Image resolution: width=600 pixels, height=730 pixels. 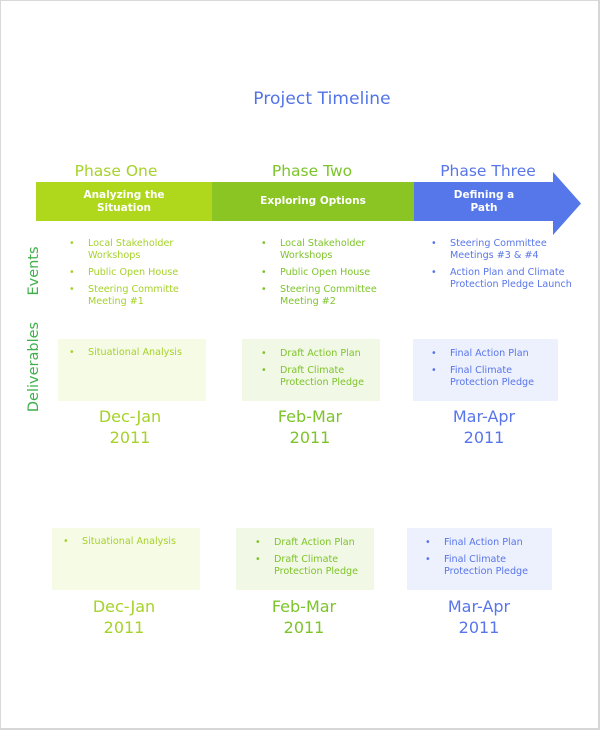 I want to click on date-phase-one: Dec-Jan 2011, so click(x=130, y=427).